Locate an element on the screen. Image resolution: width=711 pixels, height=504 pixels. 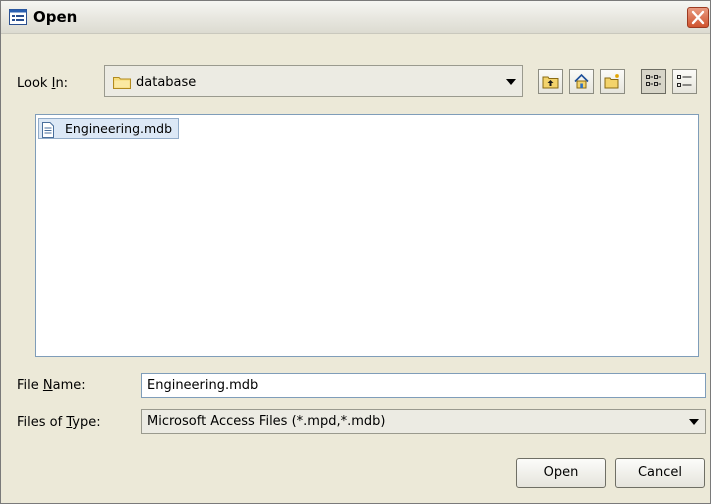
file-list-item: Engineering.mdb is located at coordinates (108, 128).